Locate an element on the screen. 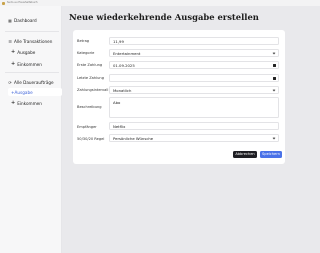 This screenshot has width=320, height=253. amount-input: 11,99 is located at coordinates (194, 41).